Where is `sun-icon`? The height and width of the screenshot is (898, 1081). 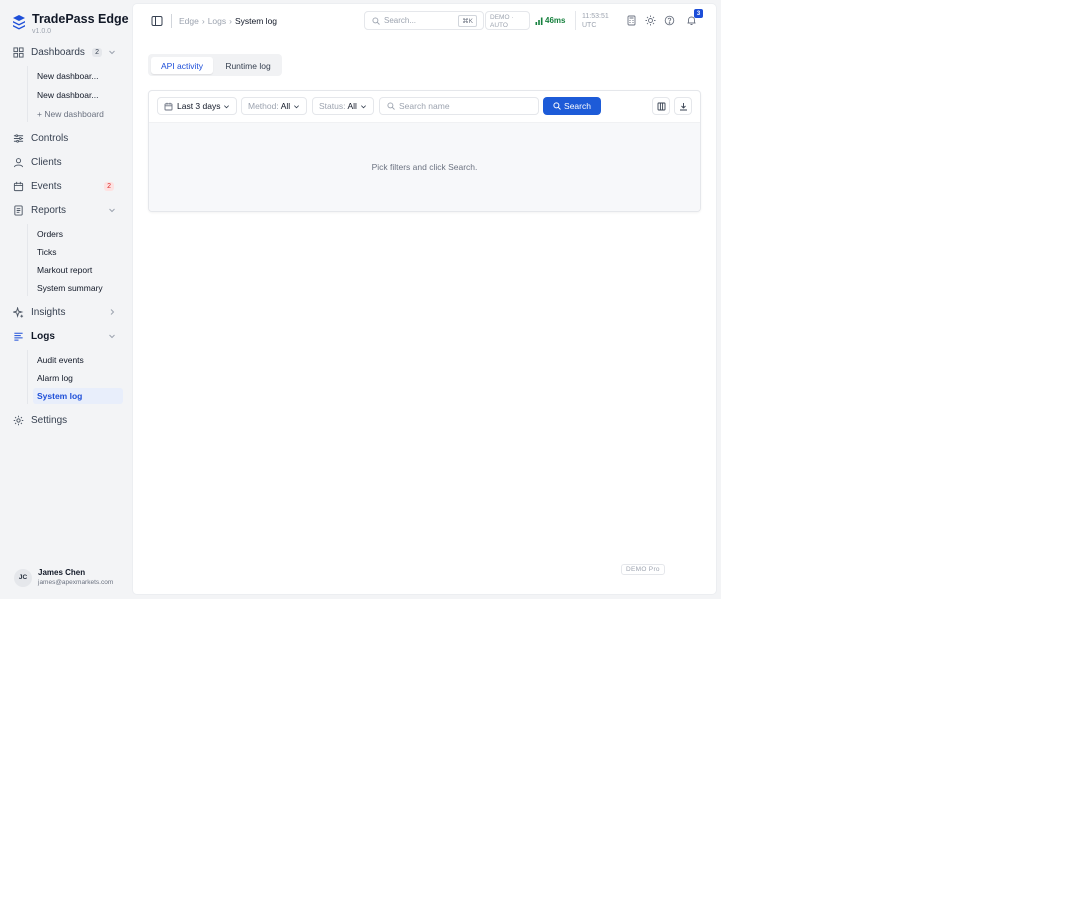
sun-icon is located at coordinates (650, 20).